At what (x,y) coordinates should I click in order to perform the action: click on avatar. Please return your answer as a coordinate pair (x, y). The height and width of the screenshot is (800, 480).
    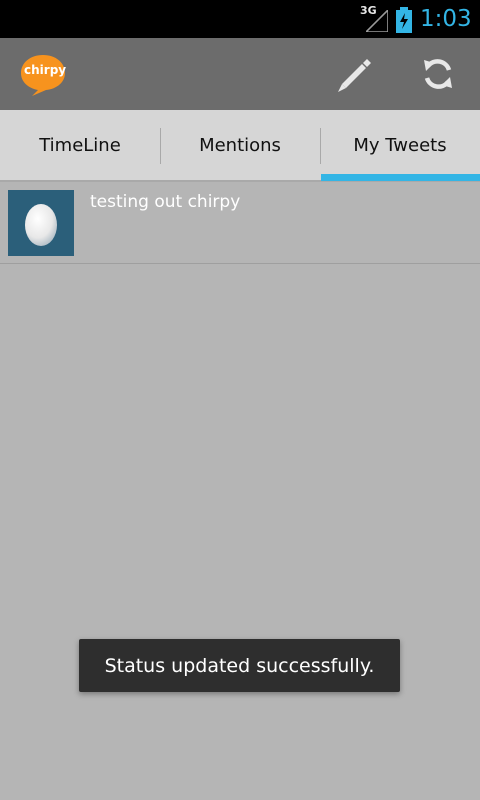
    Looking at the image, I should click on (41, 223).